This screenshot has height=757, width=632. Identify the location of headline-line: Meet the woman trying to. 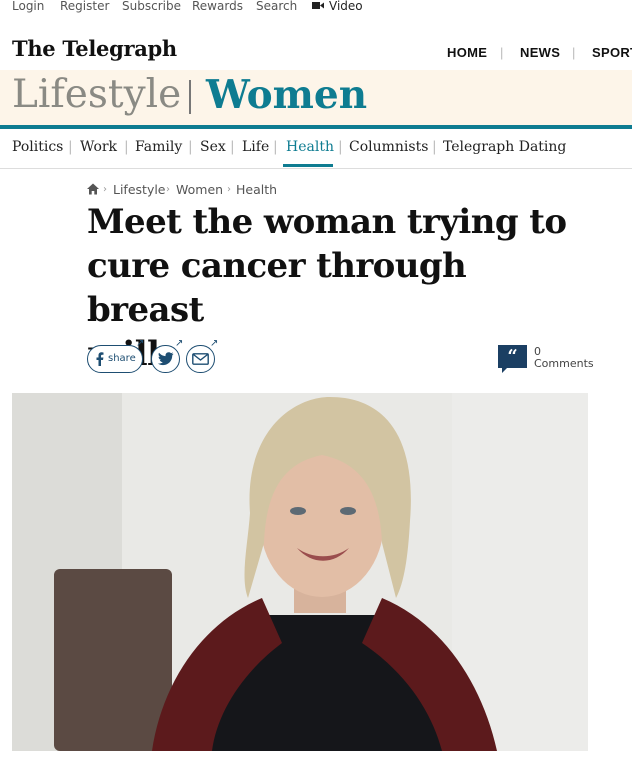
(327, 222).